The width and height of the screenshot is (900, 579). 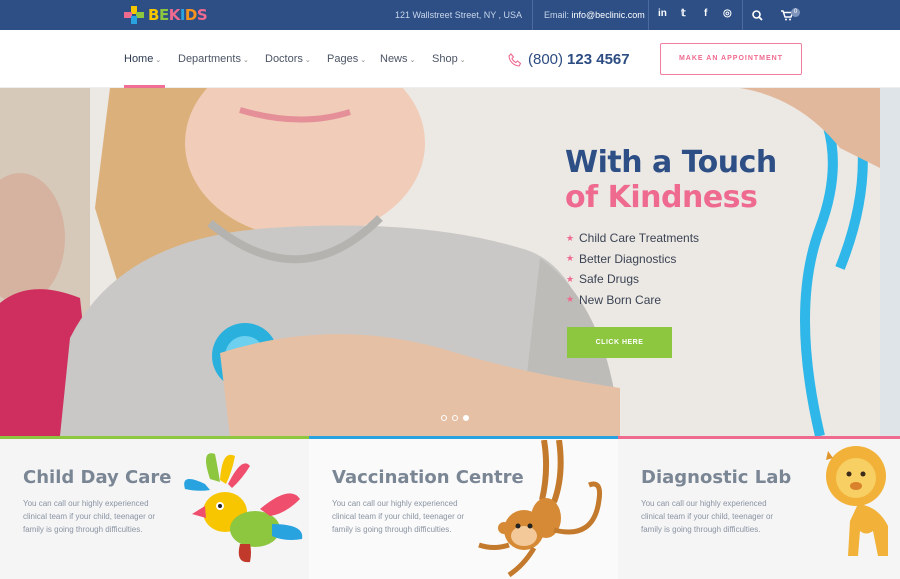 What do you see at coordinates (139, 59) in the screenshot?
I see `nav-label: Home` at bounding box center [139, 59].